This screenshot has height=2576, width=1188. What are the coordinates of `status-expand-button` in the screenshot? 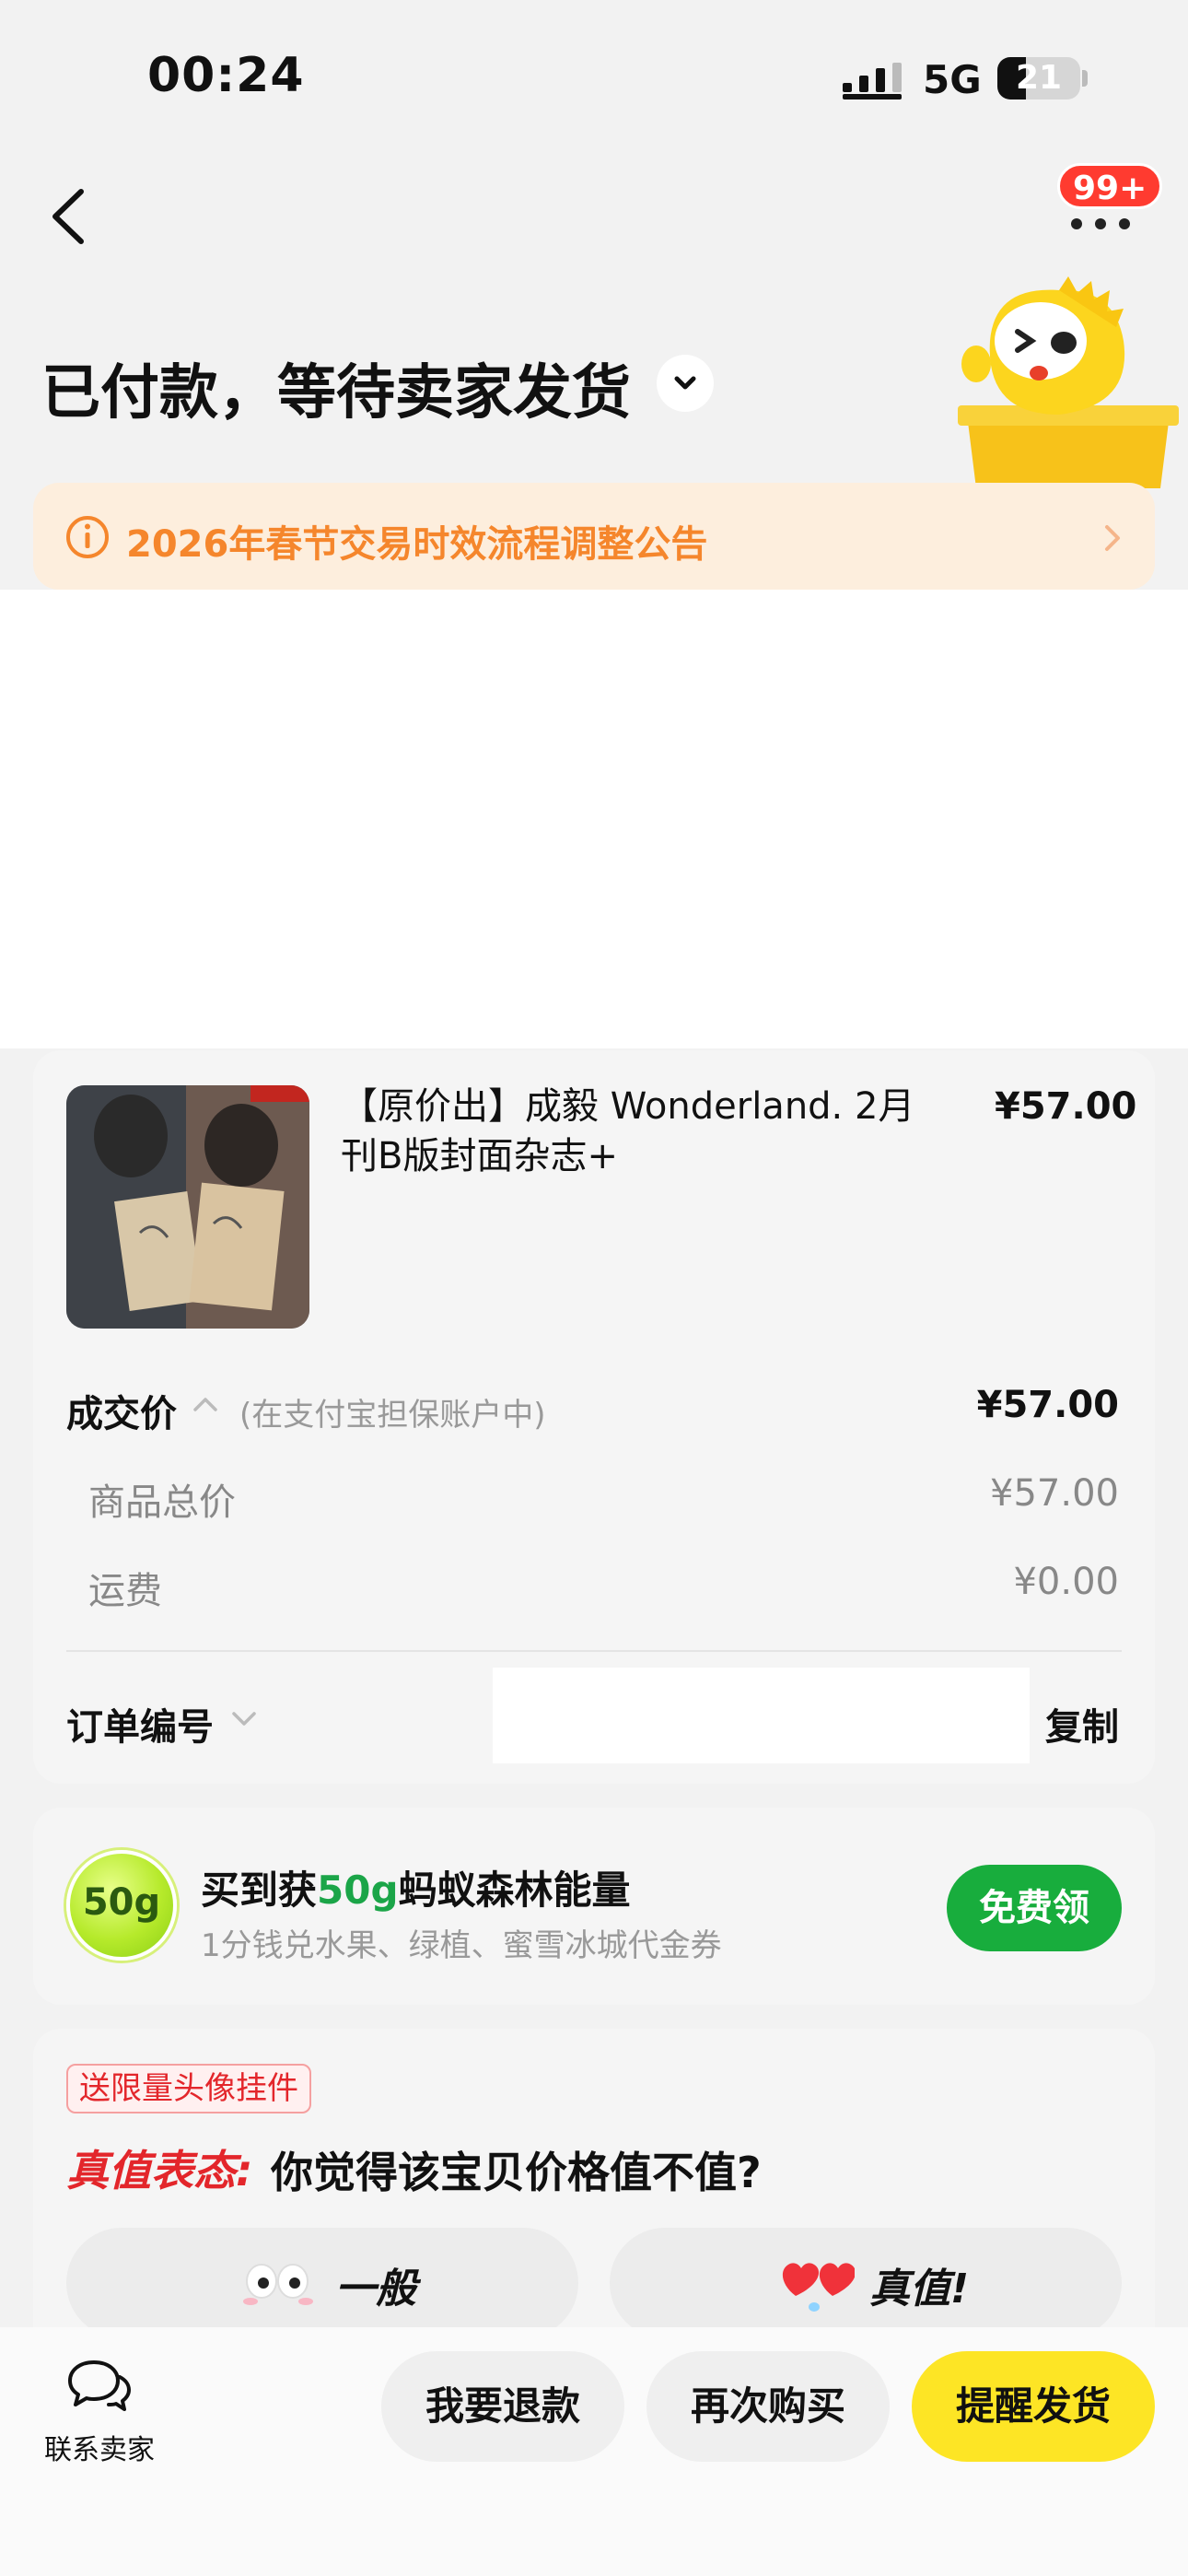 It's located at (685, 383).